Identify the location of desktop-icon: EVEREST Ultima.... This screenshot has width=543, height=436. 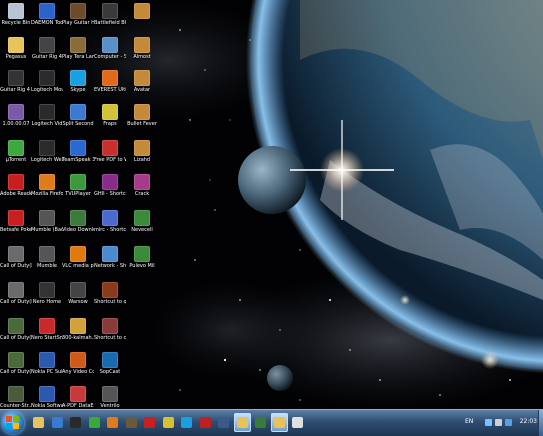
(110, 85).